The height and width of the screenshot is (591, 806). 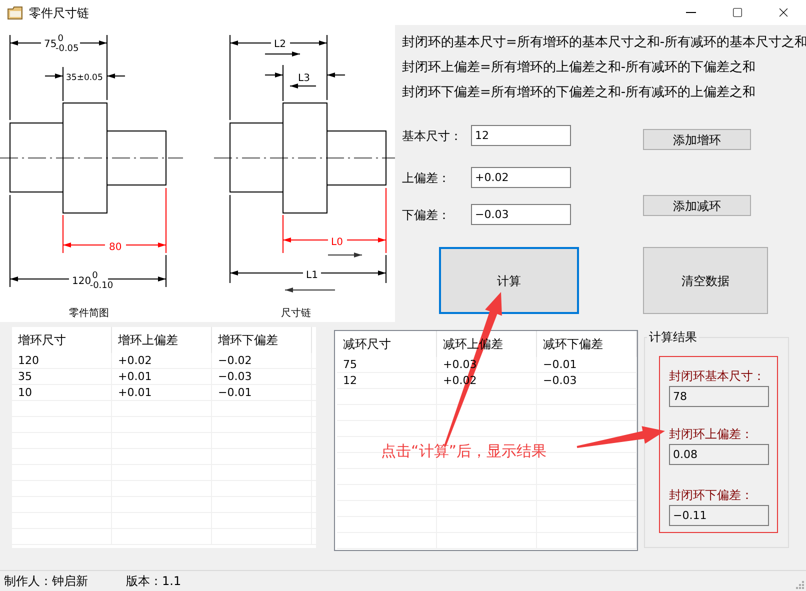 I want to click on formula-text: 封闭环上偏差=所有增环的上偏差之和-所有减环的下偏差之和, so click(x=579, y=68).